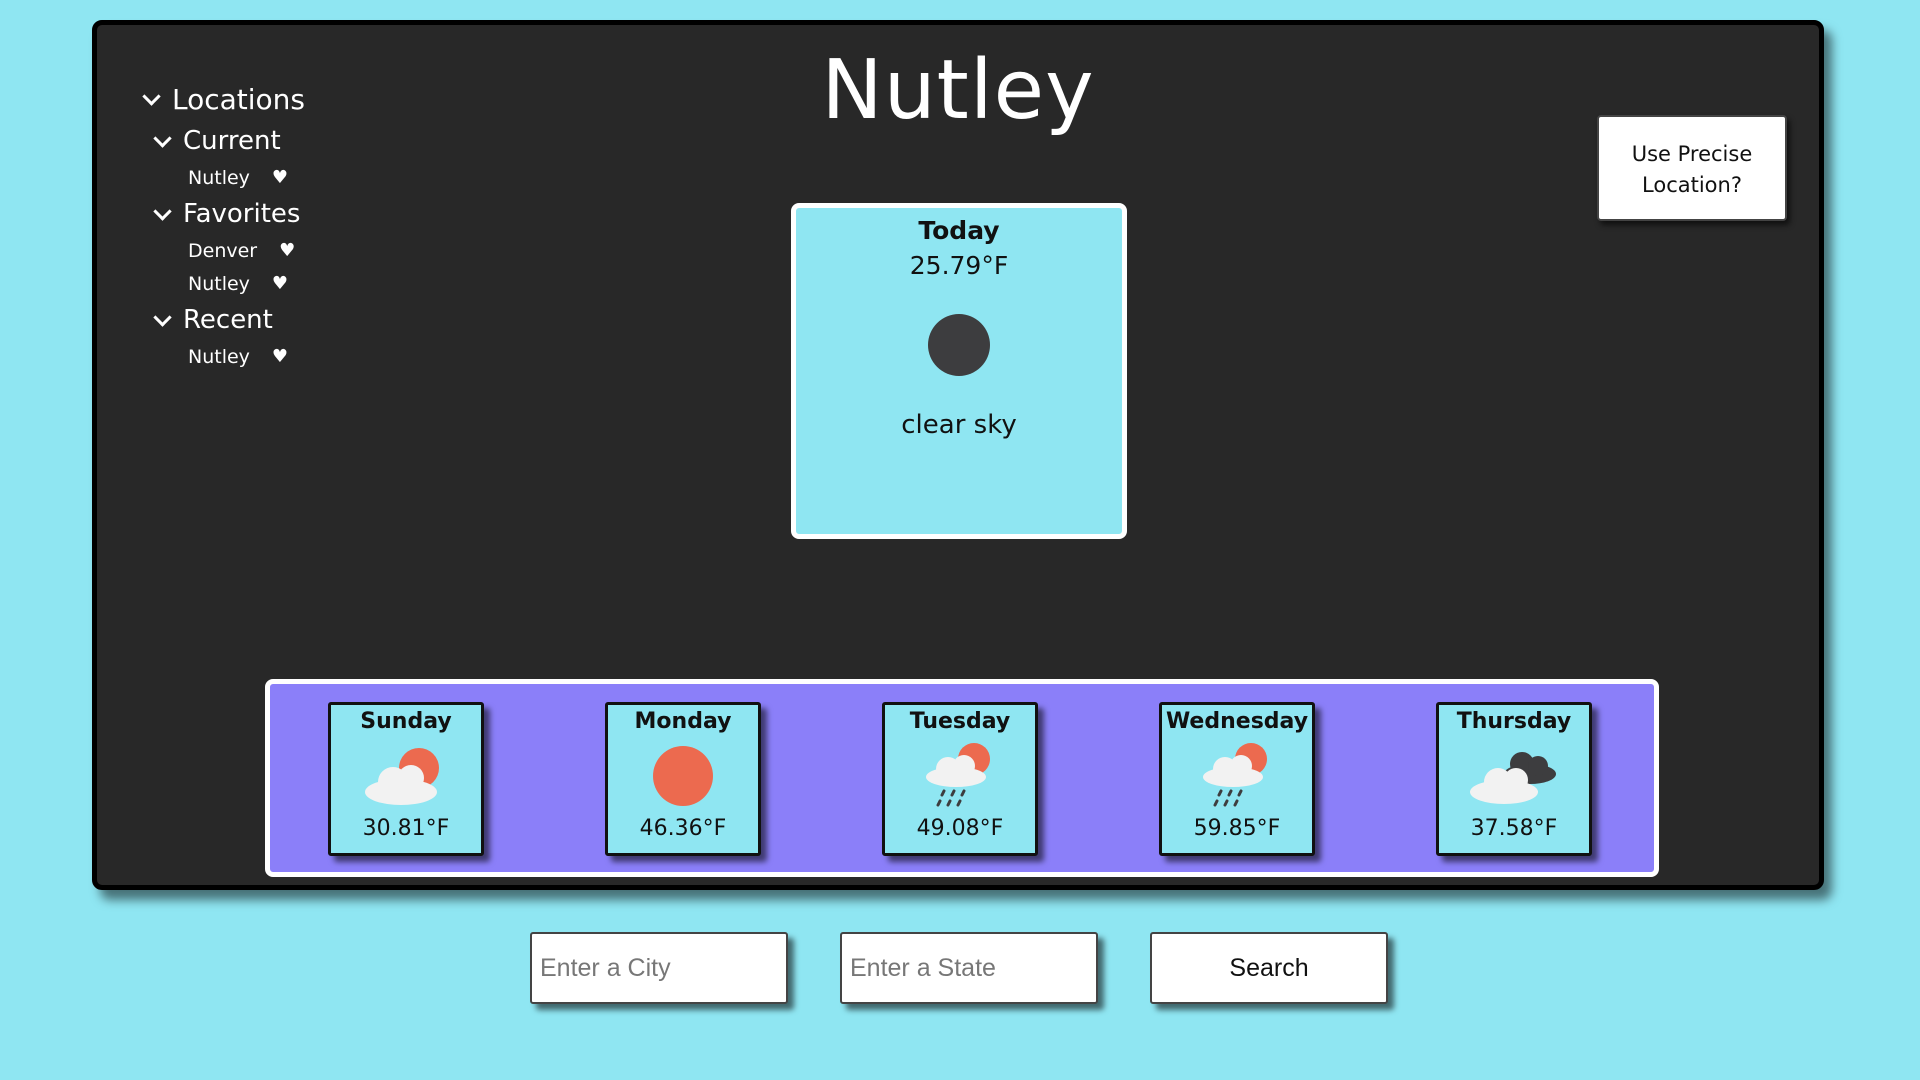  I want to click on group-recent-label: Recent, so click(228, 320).